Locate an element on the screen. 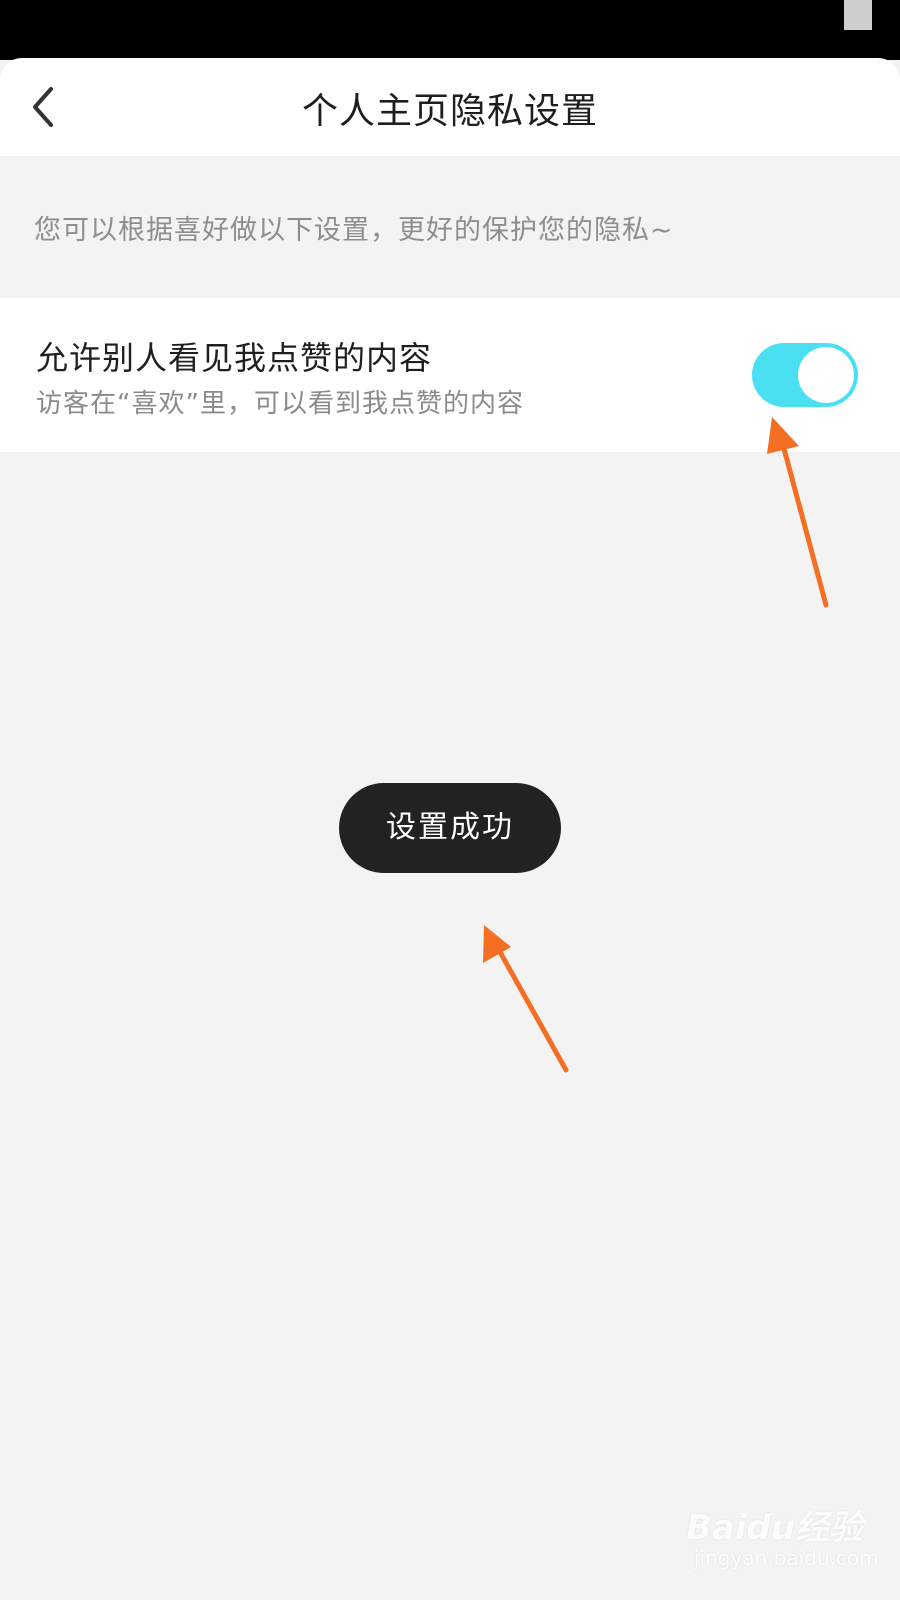 The height and width of the screenshot is (1600, 900). status-icon is located at coordinates (858, 15).